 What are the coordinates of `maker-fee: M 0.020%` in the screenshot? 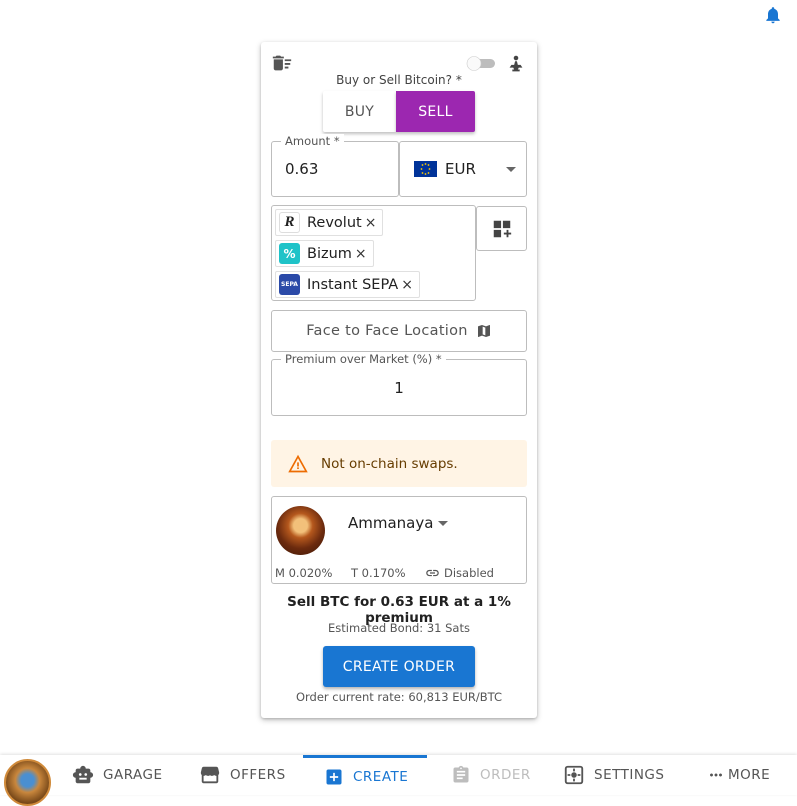 It's located at (304, 573).